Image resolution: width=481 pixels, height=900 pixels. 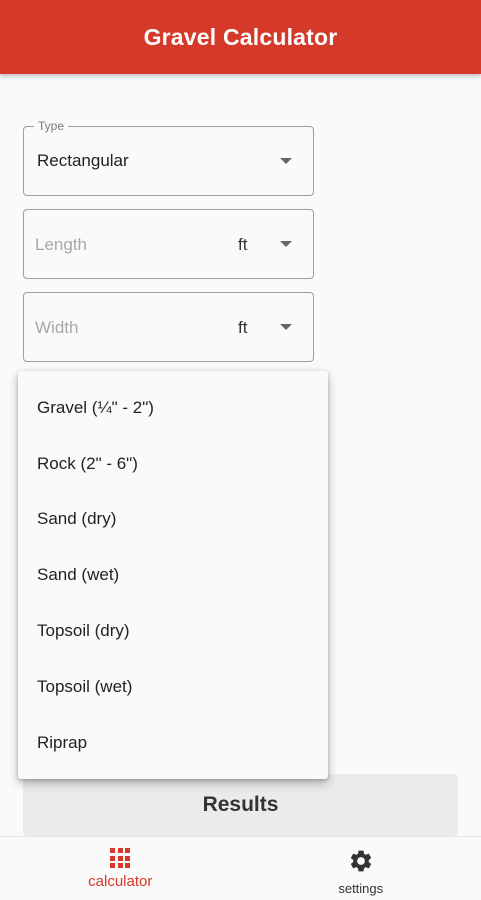 What do you see at coordinates (173, 743) in the screenshot?
I see `menu-item-riprap: Riprap` at bounding box center [173, 743].